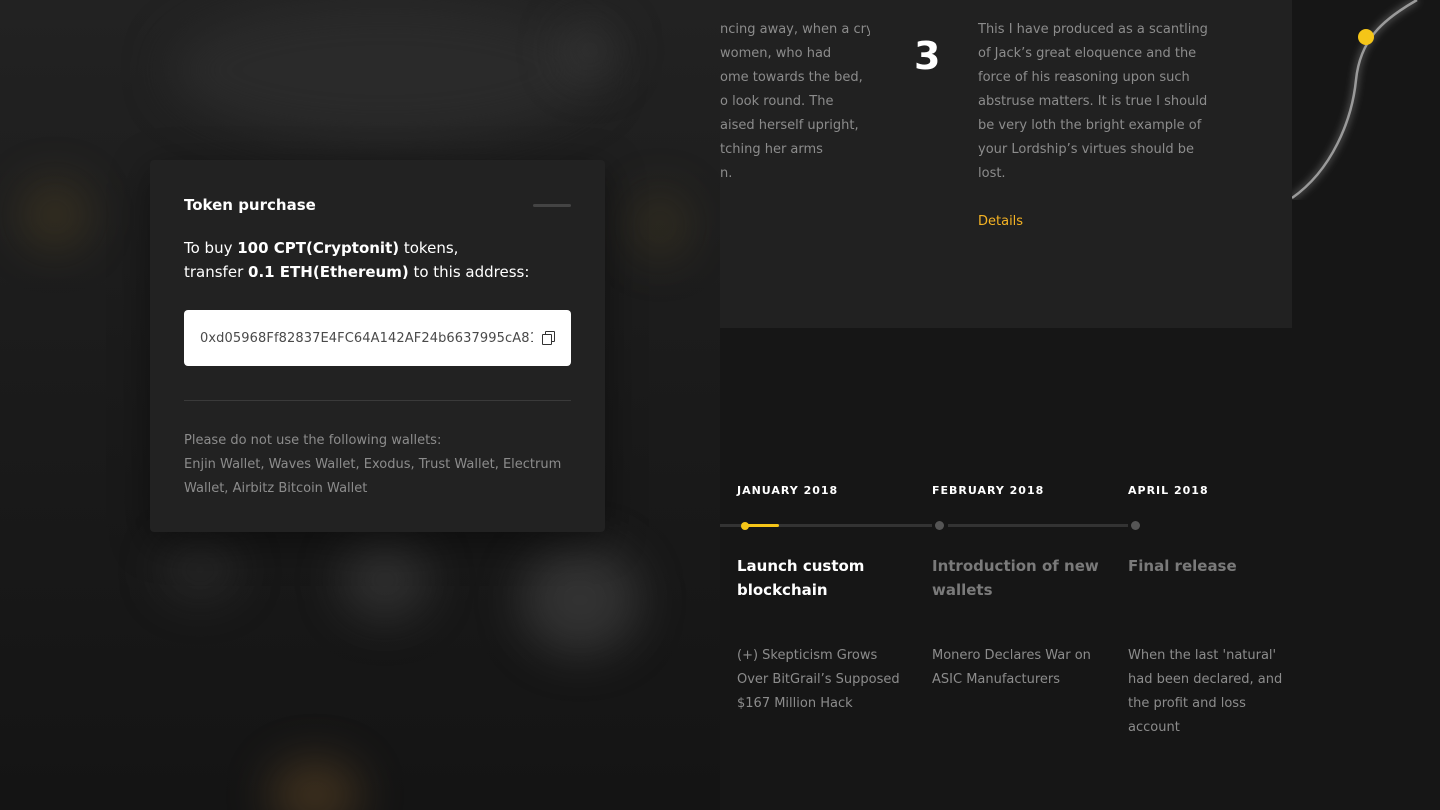 The height and width of the screenshot is (810, 1440). What do you see at coordinates (762, 525) in the screenshot?
I see `timeline-progress` at bounding box center [762, 525].